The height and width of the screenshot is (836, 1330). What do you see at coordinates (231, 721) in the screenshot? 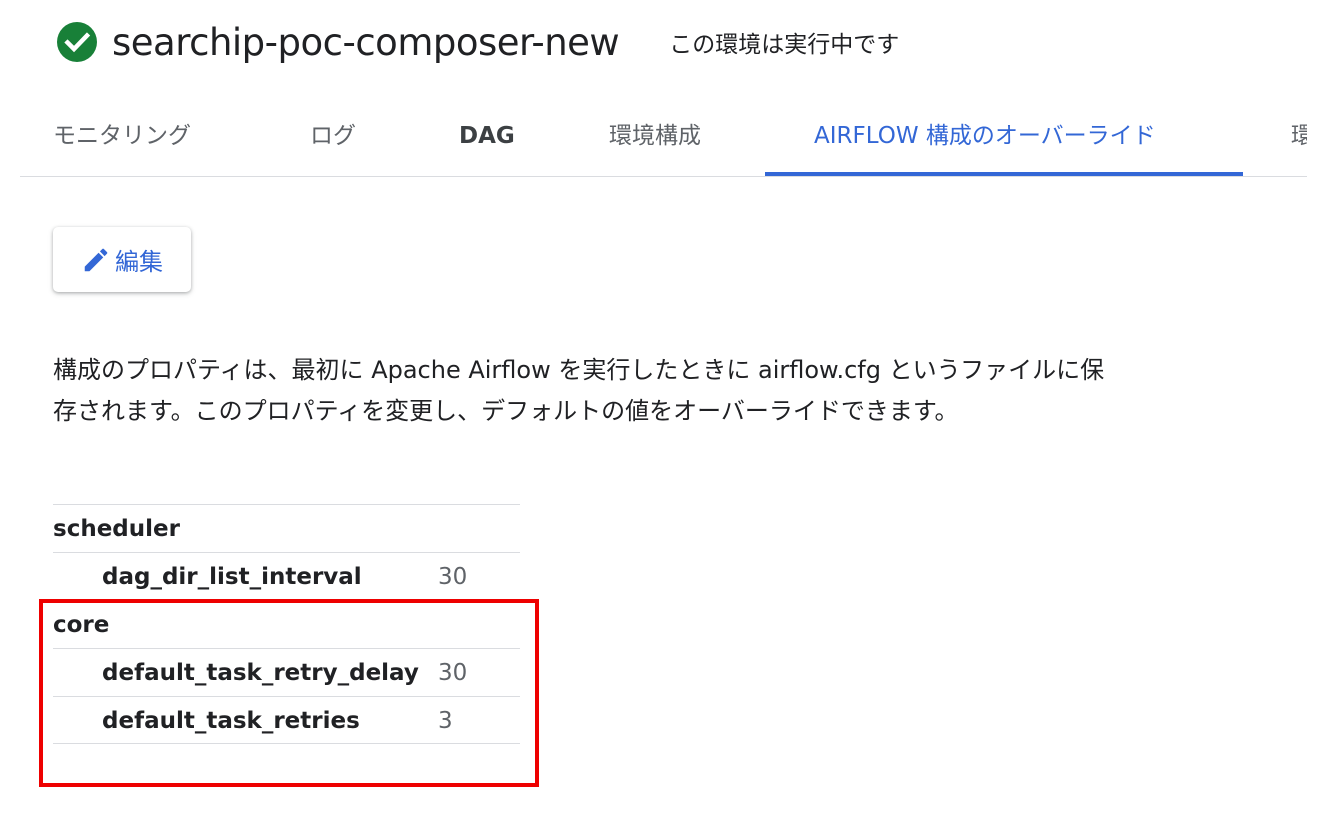
I see `property-key: default_task_retries` at bounding box center [231, 721].